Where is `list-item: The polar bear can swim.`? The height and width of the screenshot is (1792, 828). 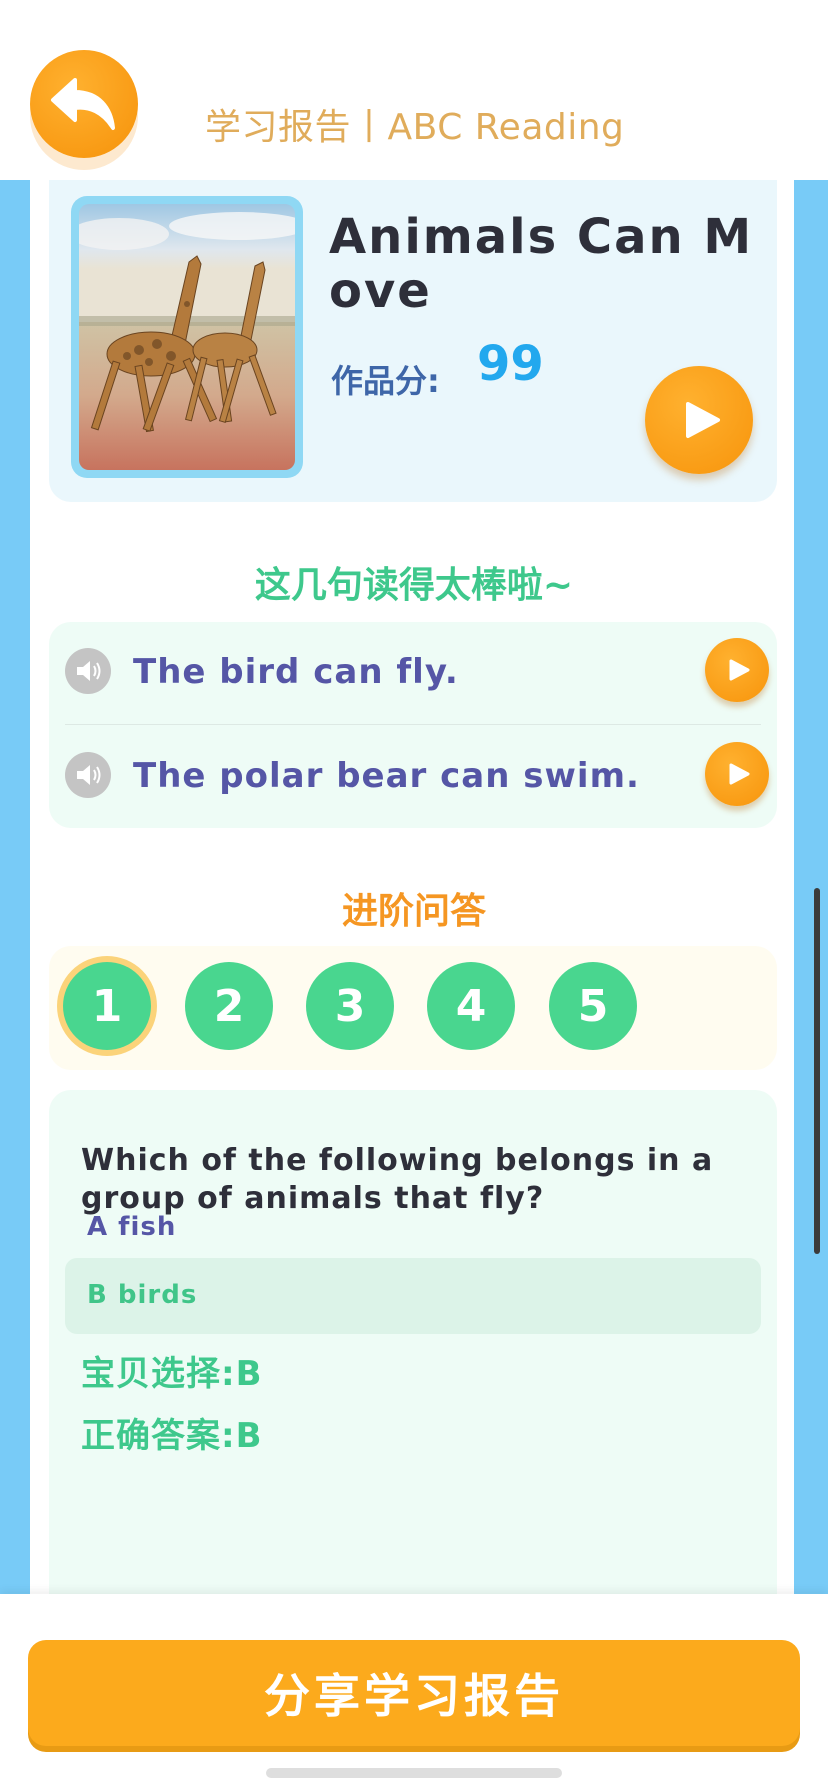
list-item: The polar bear can swim. is located at coordinates (417, 777).